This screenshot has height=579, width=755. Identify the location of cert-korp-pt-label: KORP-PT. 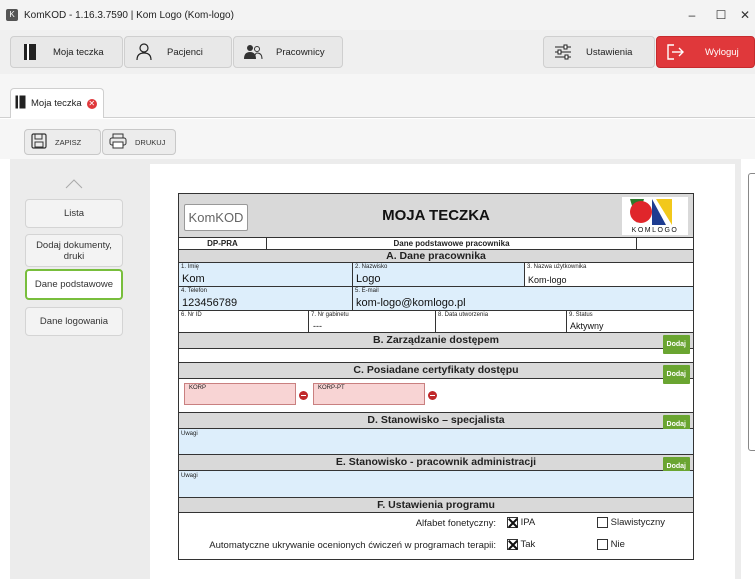
(331, 388).